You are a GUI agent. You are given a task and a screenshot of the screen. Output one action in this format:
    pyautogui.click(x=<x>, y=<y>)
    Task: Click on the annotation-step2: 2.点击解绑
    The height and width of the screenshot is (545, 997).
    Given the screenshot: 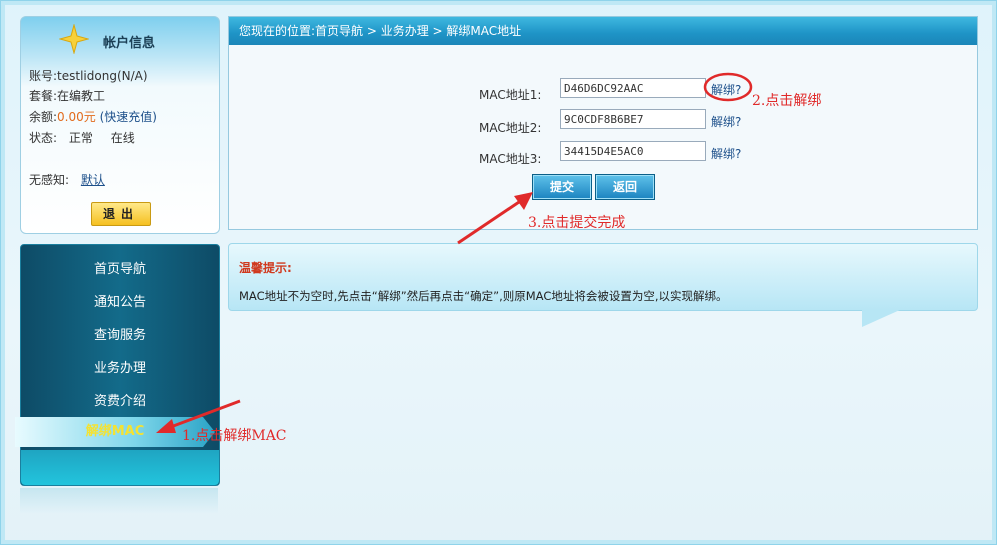 What is the action you would take?
    pyautogui.click(x=787, y=101)
    